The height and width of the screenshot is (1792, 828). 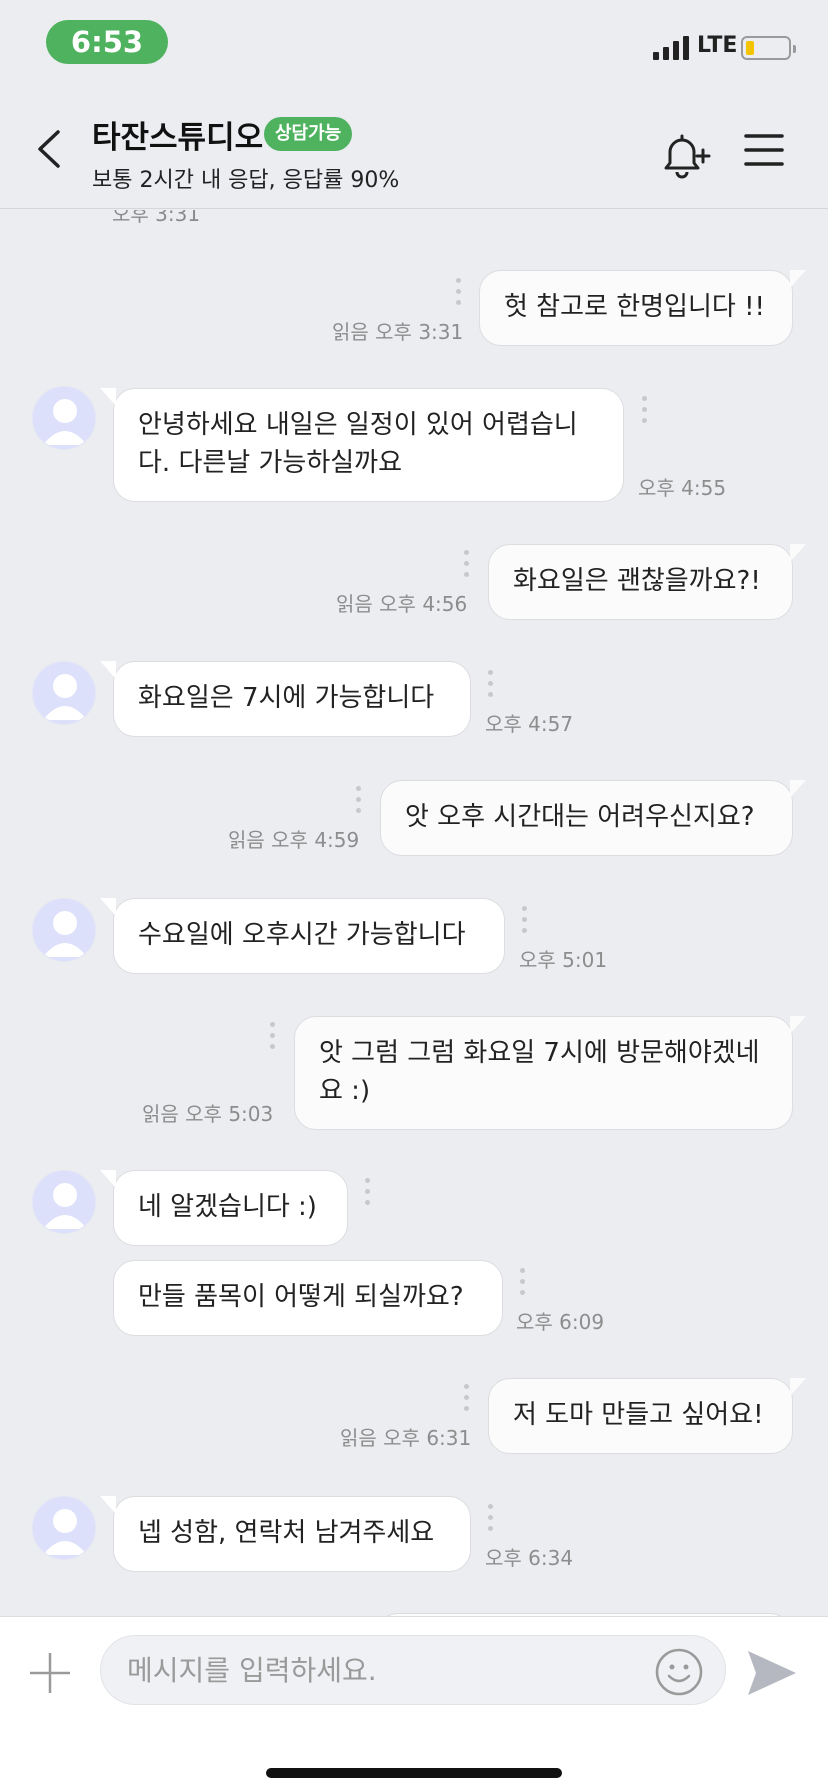 What do you see at coordinates (750, 48) in the screenshot?
I see `battery-level` at bounding box center [750, 48].